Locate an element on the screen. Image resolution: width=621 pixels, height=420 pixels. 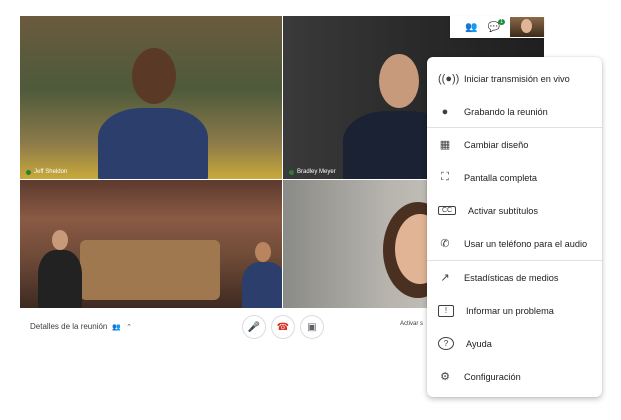
people-small-icon: 👥 is located at coordinates (117, 327).